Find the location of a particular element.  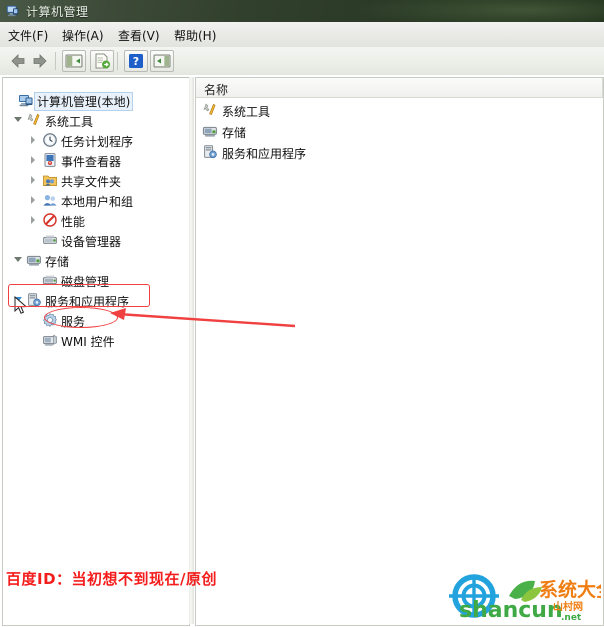

menu-item-help: 帮助(H) is located at coordinates (195, 35).